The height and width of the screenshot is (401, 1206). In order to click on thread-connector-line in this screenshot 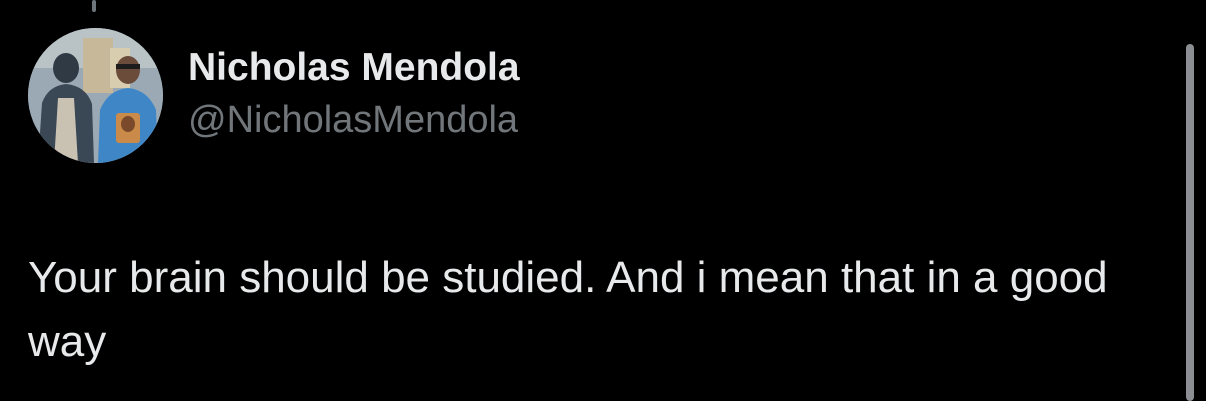, I will do `click(94, 6)`.